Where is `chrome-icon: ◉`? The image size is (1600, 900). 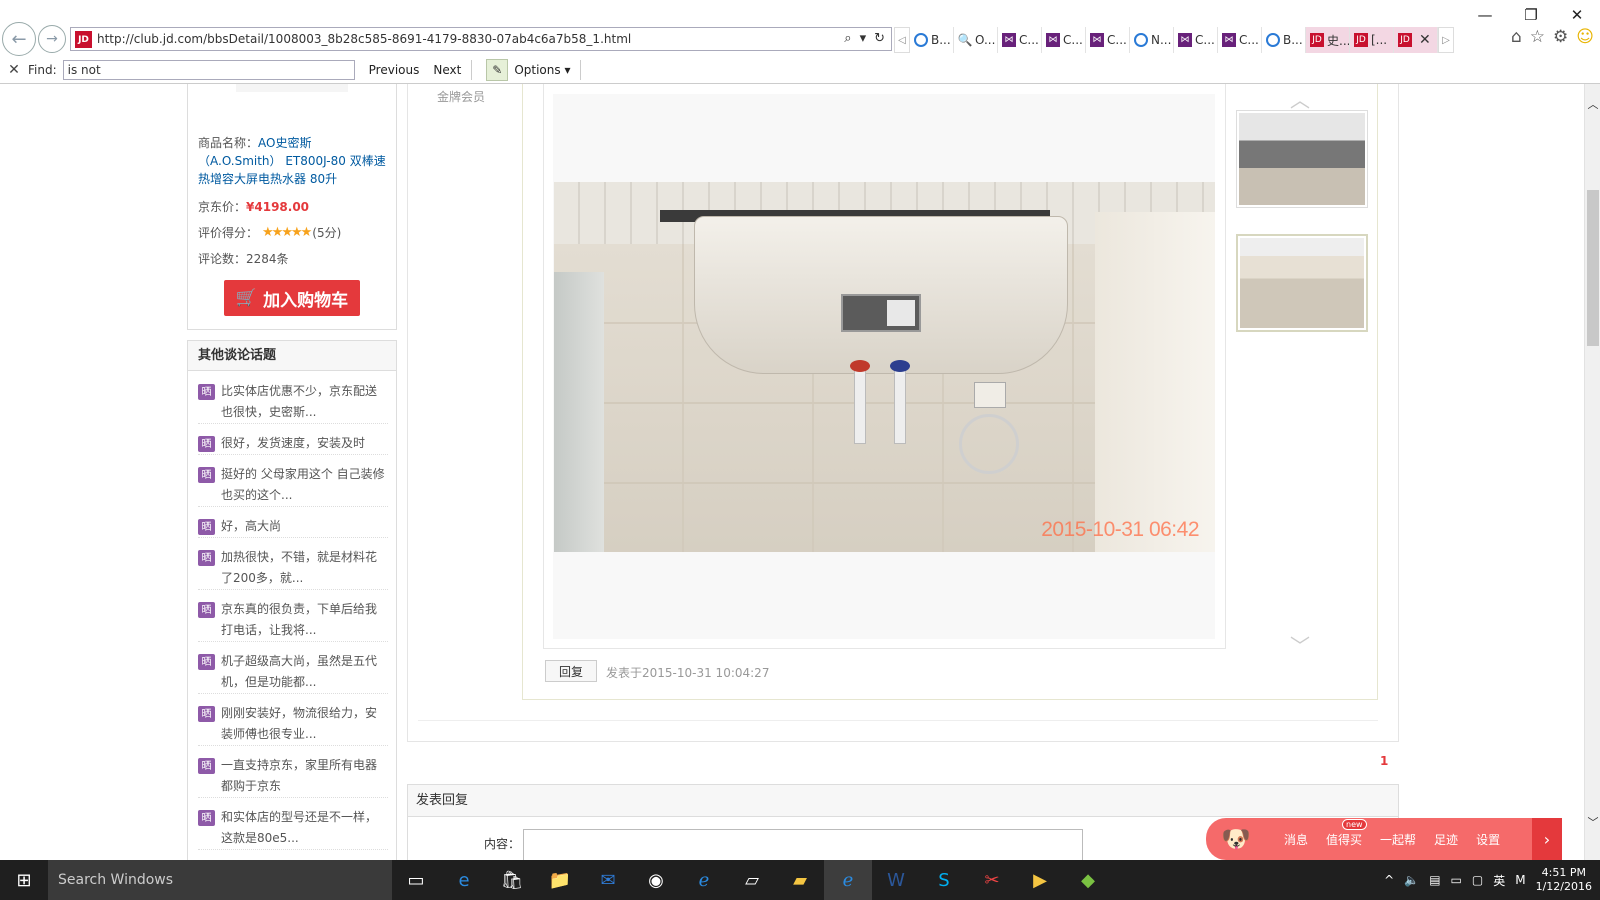
chrome-icon: ◉ is located at coordinates (656, 880).